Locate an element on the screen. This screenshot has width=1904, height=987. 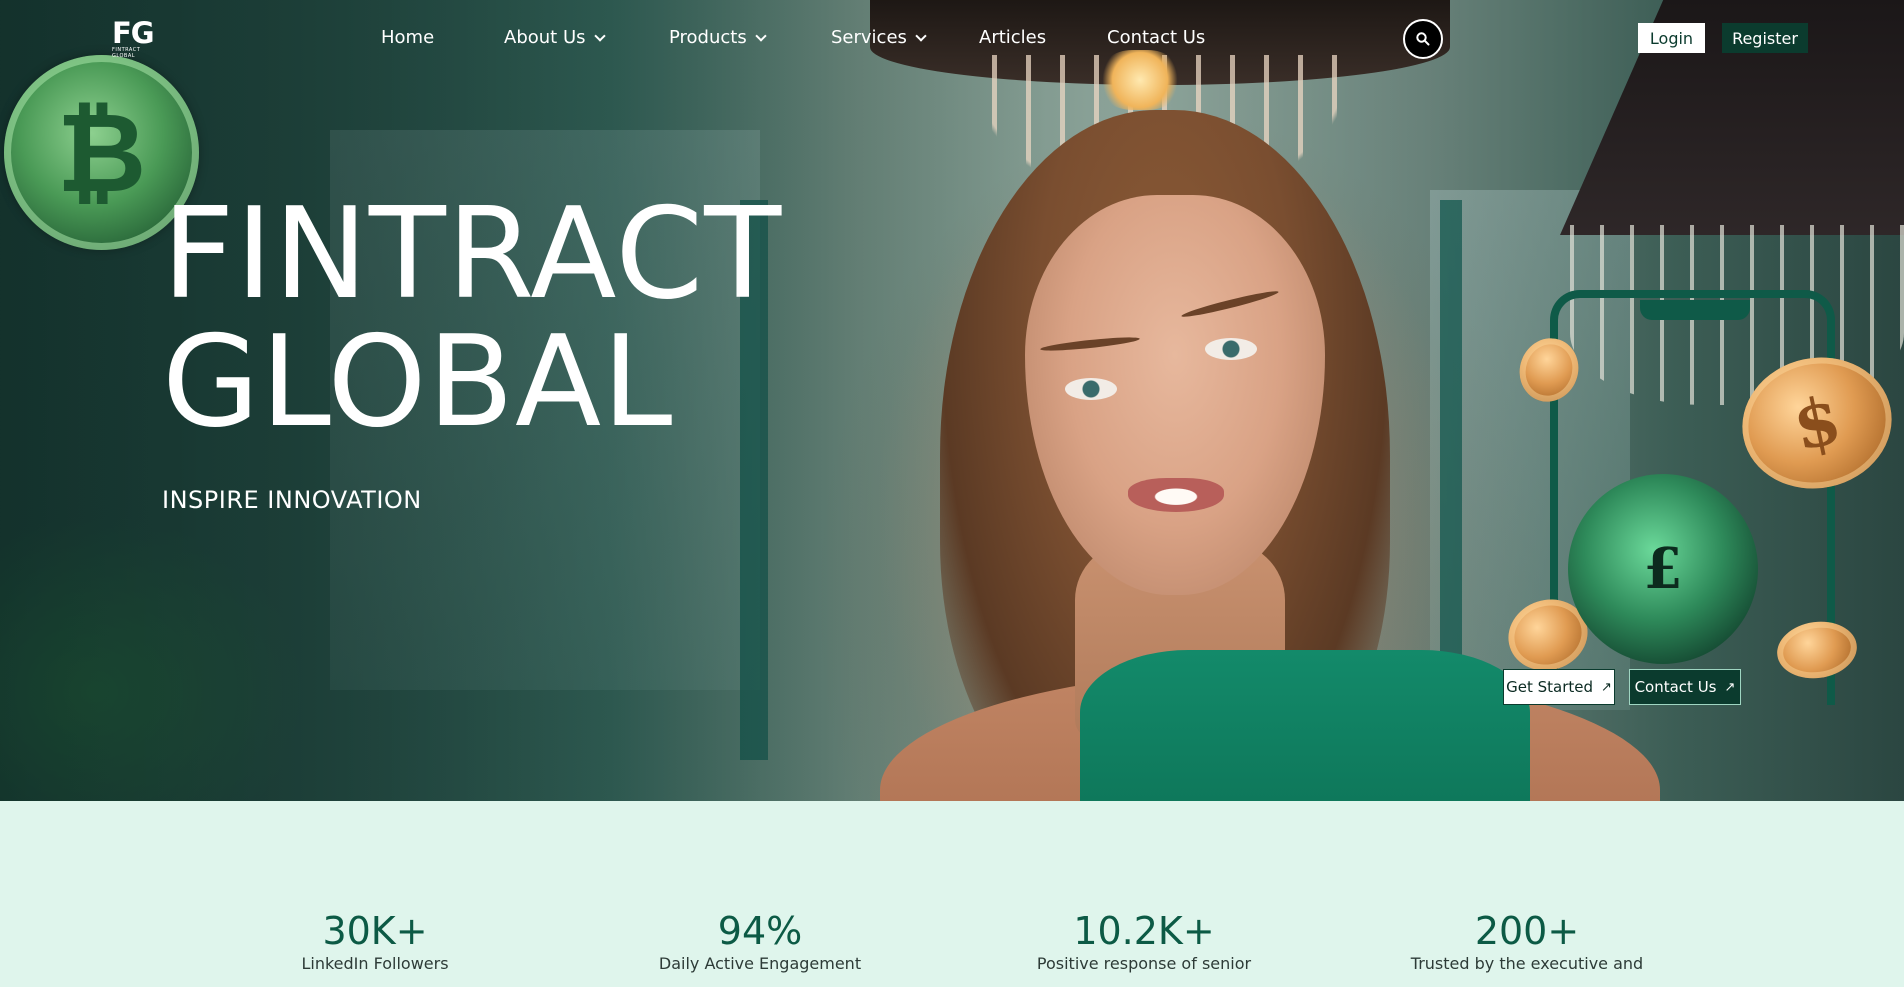
phone-notch is located at coordinates (1695, 310).